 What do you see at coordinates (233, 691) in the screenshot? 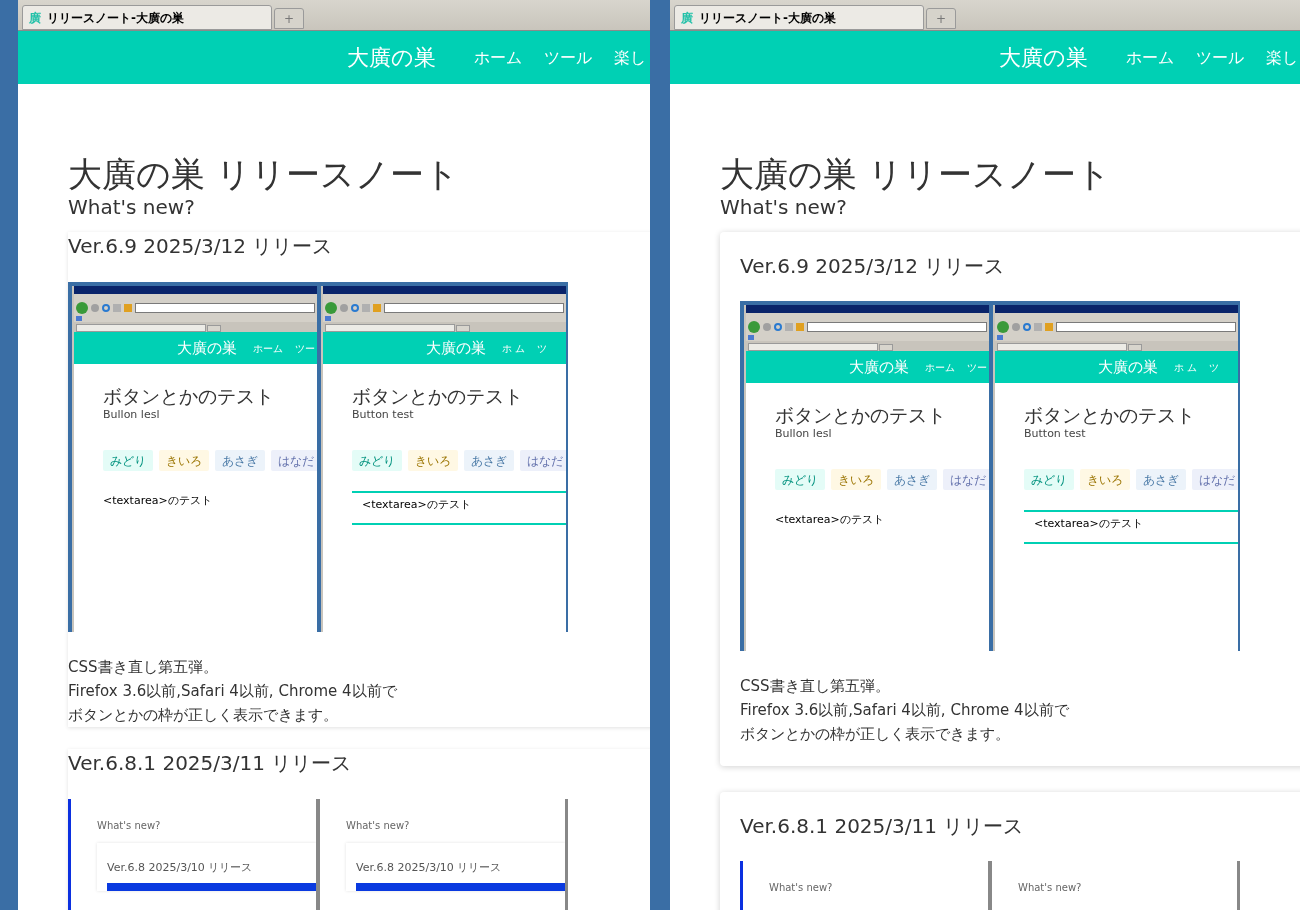
I see `release-note-line: Firefox 3.6以前,Safari 4以前, Chrome 4以前で` at bounding box center [233, 691].